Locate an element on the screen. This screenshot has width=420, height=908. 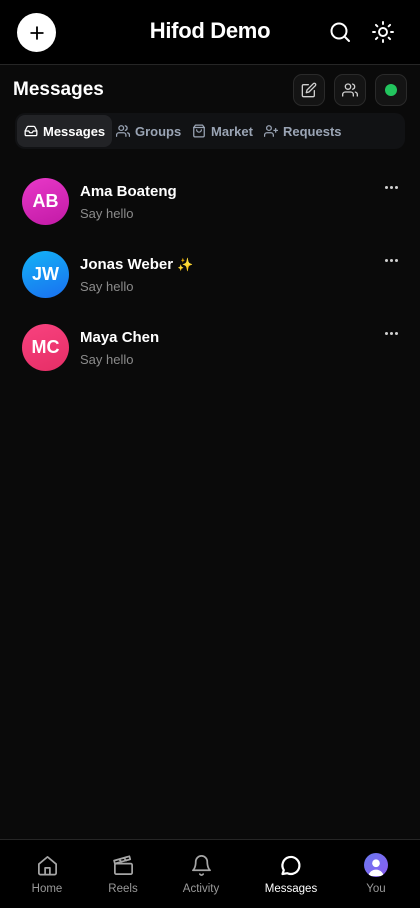
bell-icon is located at coordinates (201, 865).